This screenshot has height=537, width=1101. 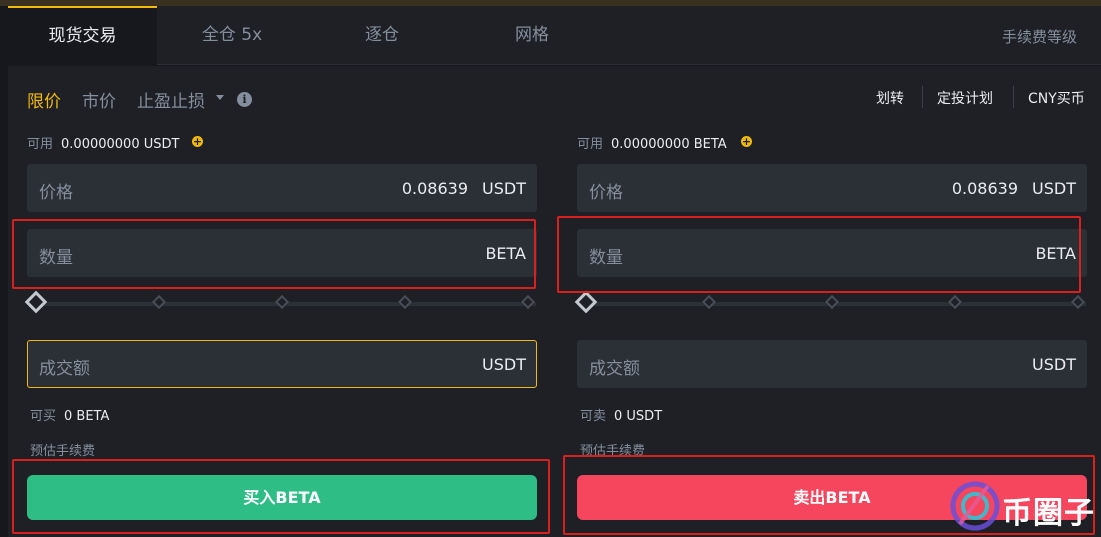 What do you see at coordinates (606, 193) in the screenshot?
I see `sell-price-label: 价格` at bounding box center [606, 193].